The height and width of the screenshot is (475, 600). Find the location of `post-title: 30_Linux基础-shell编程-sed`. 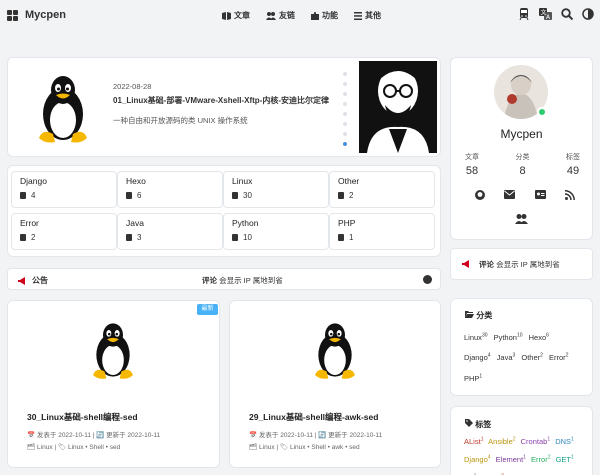

post-title: 30_Linux基础-shell编程-sed is located at coordinates (82, 417).